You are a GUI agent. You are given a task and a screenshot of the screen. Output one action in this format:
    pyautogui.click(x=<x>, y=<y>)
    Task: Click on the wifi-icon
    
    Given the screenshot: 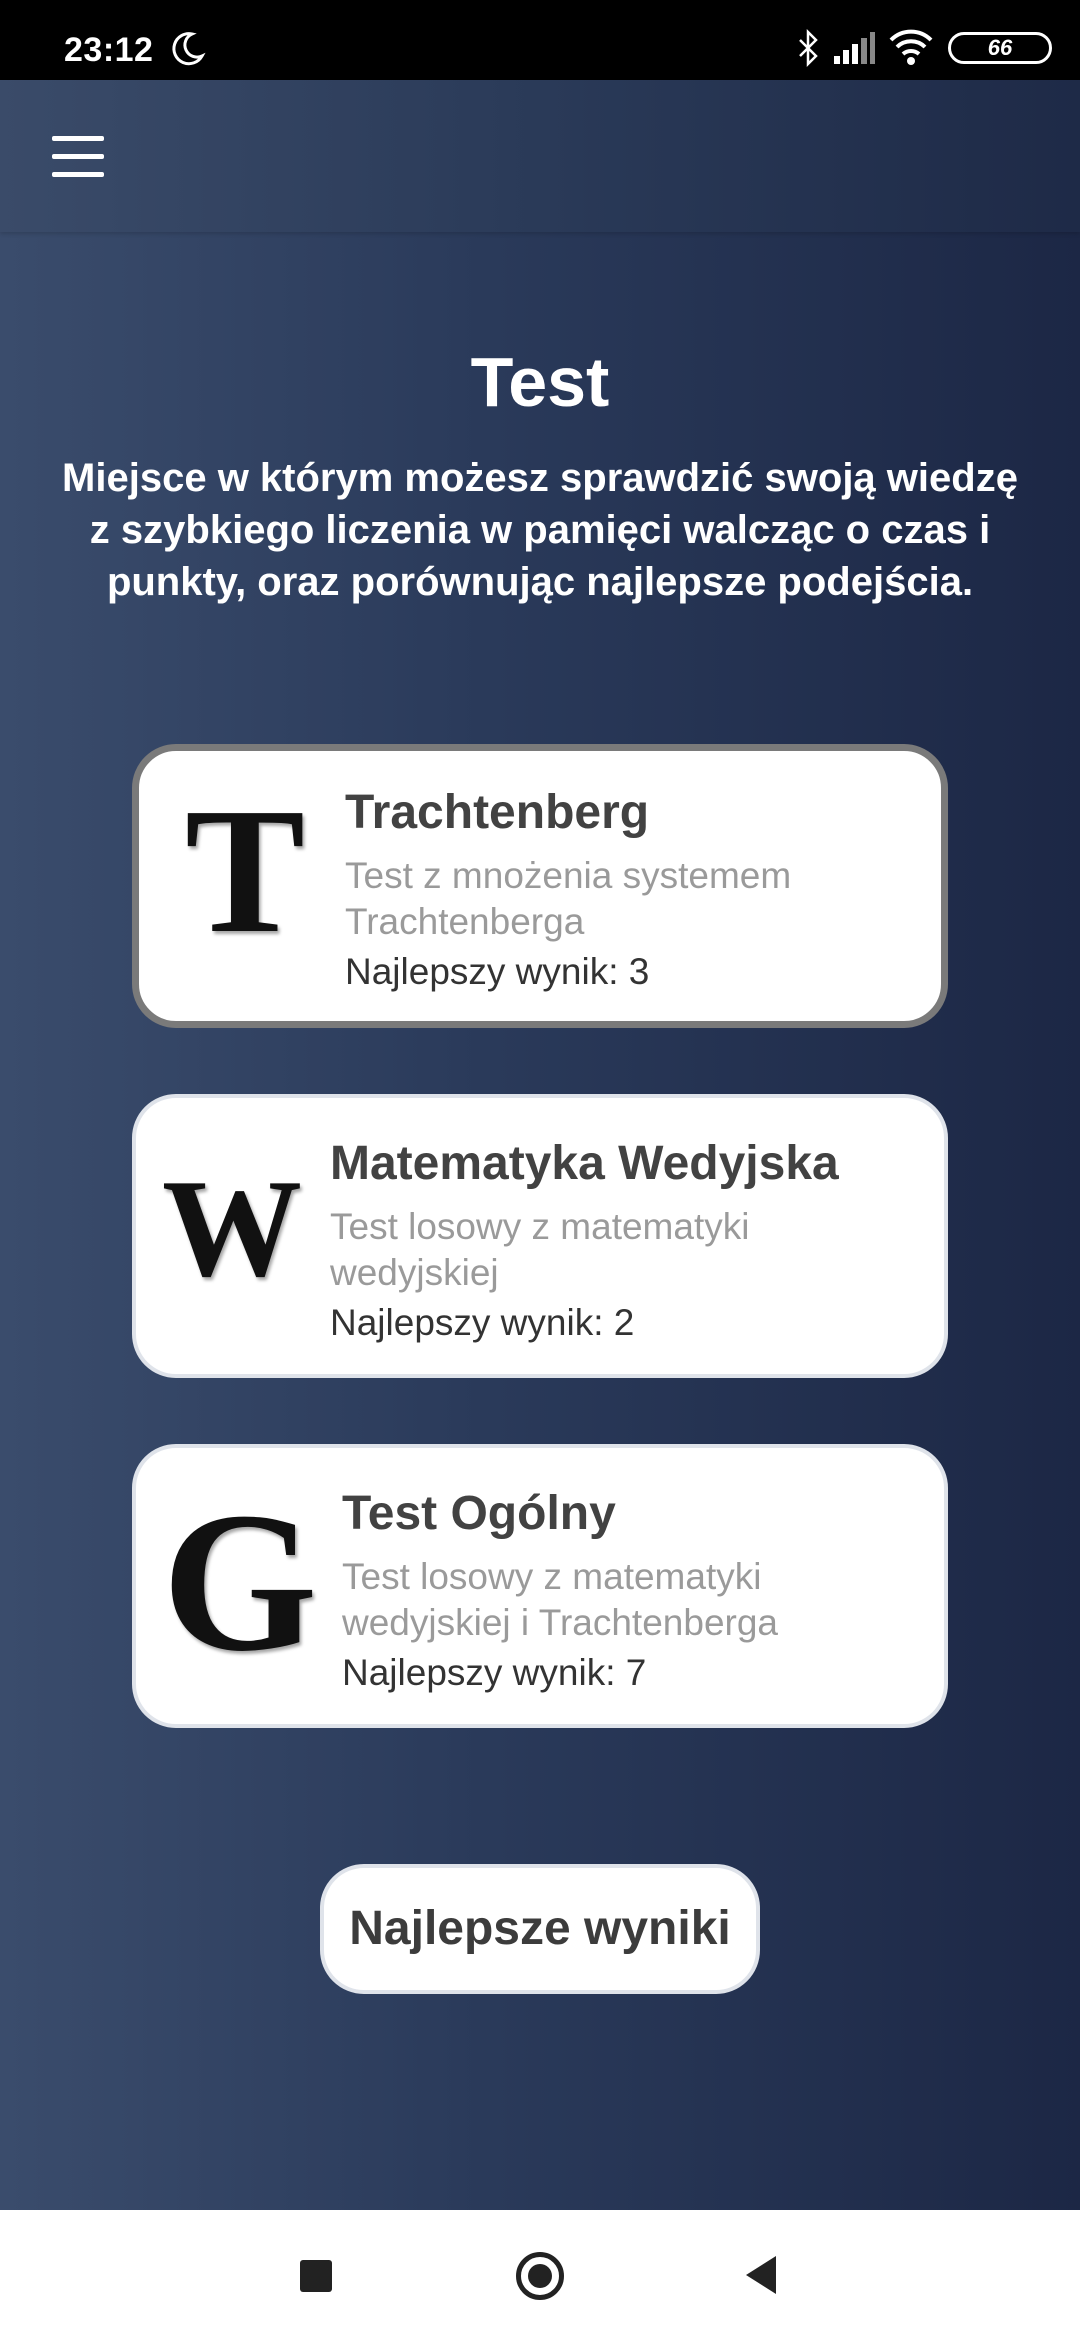 What is the action you would take?
    pyautogui.click(x=911, y=47)
    